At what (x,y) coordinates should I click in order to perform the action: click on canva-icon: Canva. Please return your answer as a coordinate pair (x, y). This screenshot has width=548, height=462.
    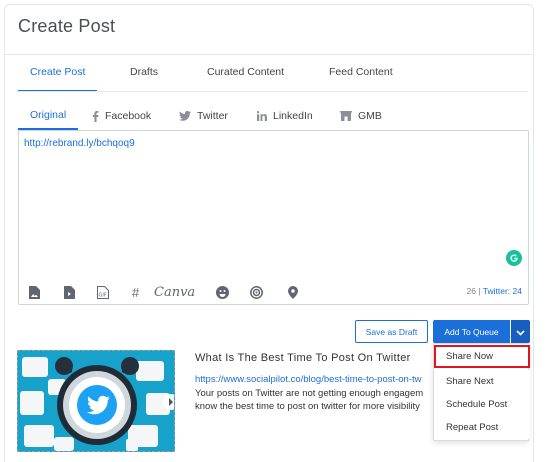
    Looking at the image, I should click on (174, 292).